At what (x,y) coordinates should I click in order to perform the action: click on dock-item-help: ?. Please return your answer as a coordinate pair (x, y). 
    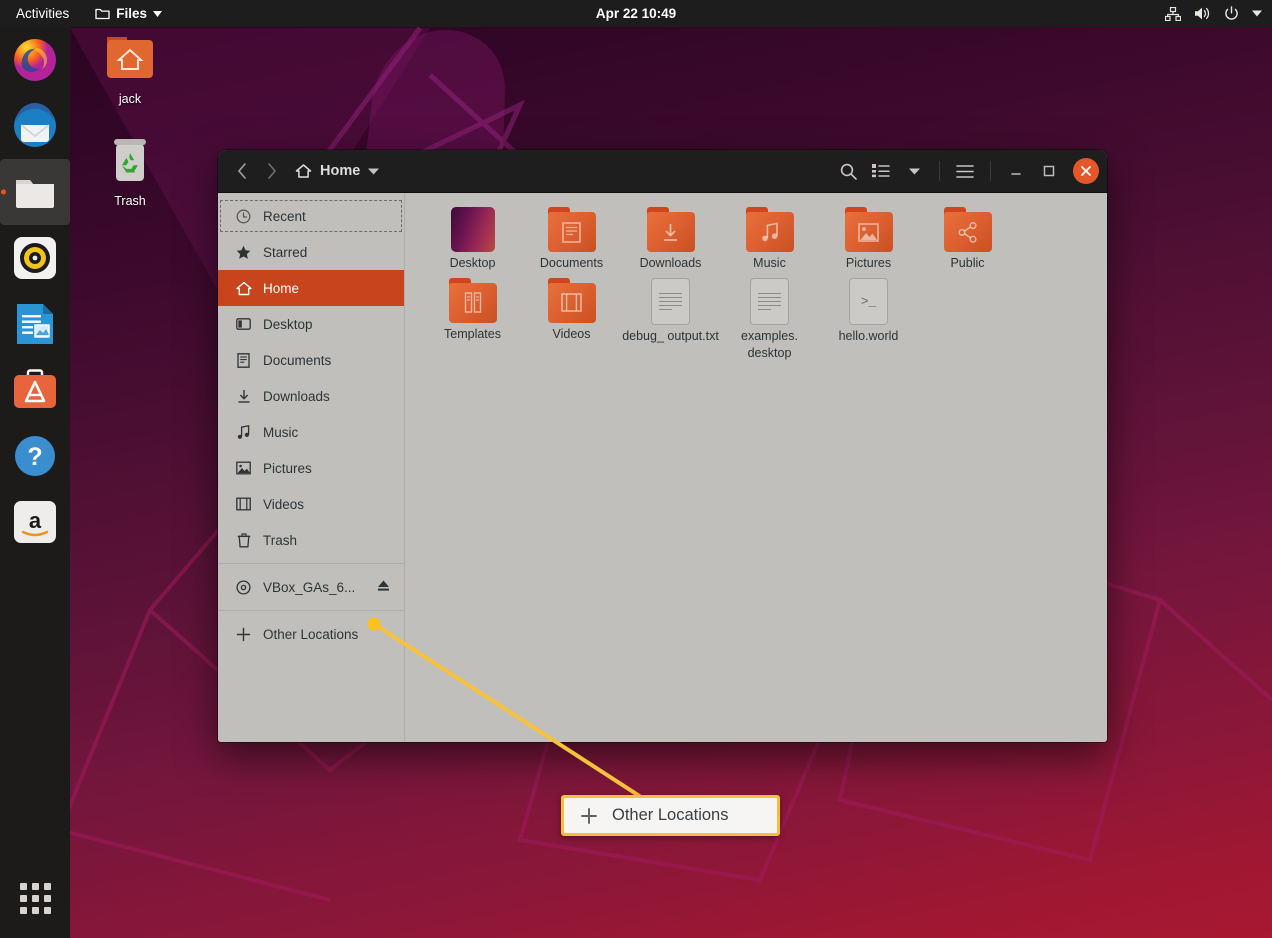
    Looking at the image, I should click on (35, 456).